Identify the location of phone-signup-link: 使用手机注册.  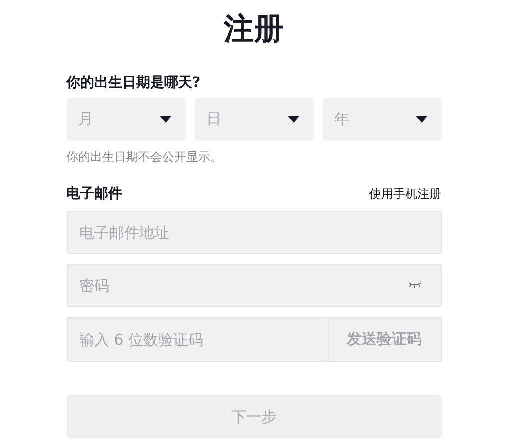
(406, 194).